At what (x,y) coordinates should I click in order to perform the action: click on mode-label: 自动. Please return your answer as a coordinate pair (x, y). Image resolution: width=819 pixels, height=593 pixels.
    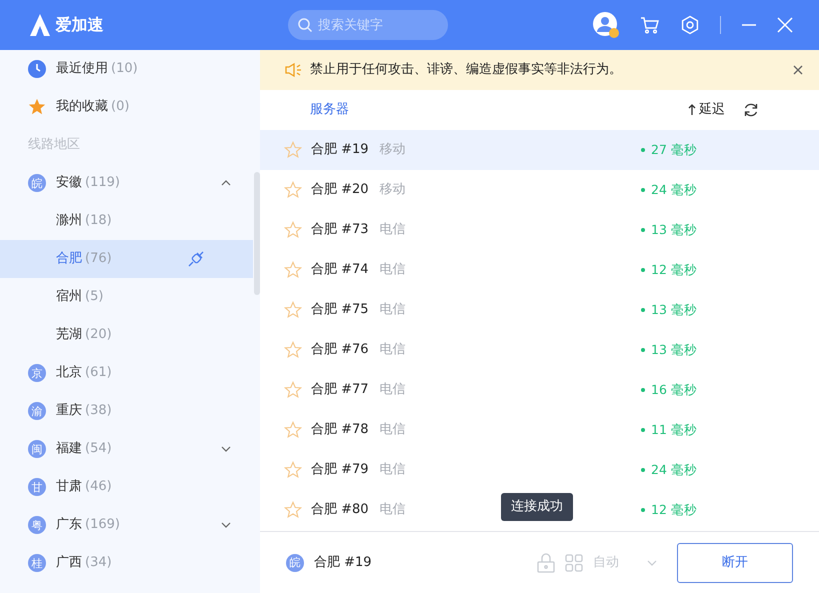
    Looking at the image, I should click on (606, 563).